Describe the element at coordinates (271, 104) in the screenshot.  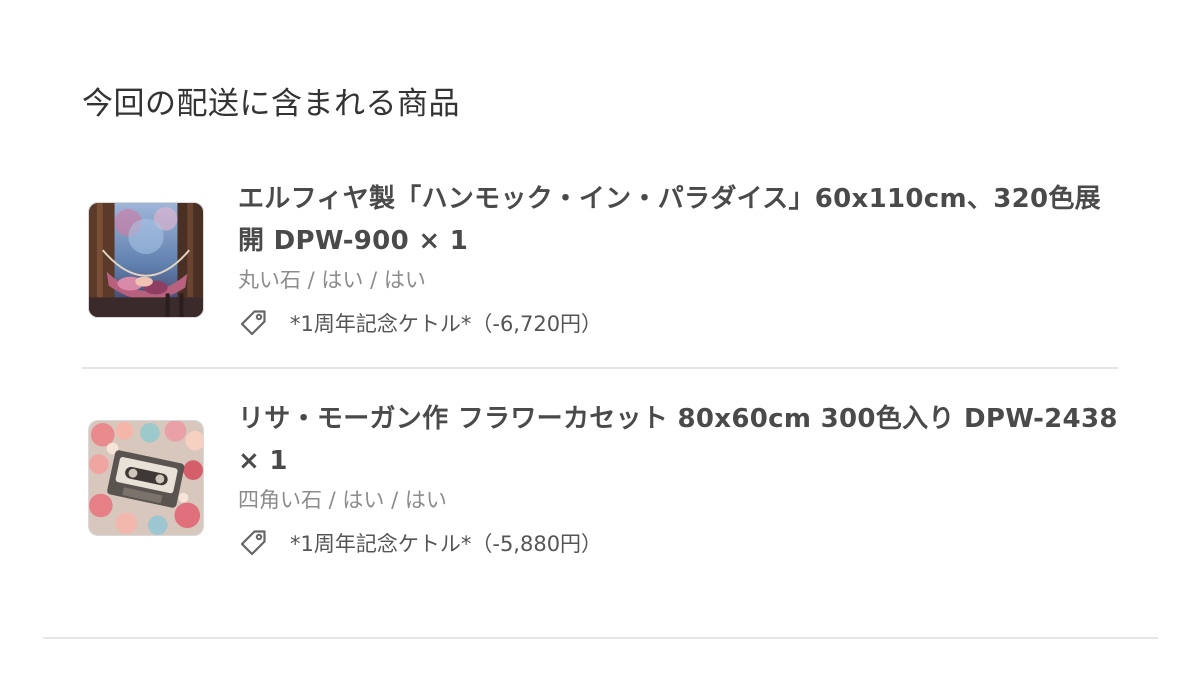
I see `section-title: 今回の配送に含まれる商品` at that location.